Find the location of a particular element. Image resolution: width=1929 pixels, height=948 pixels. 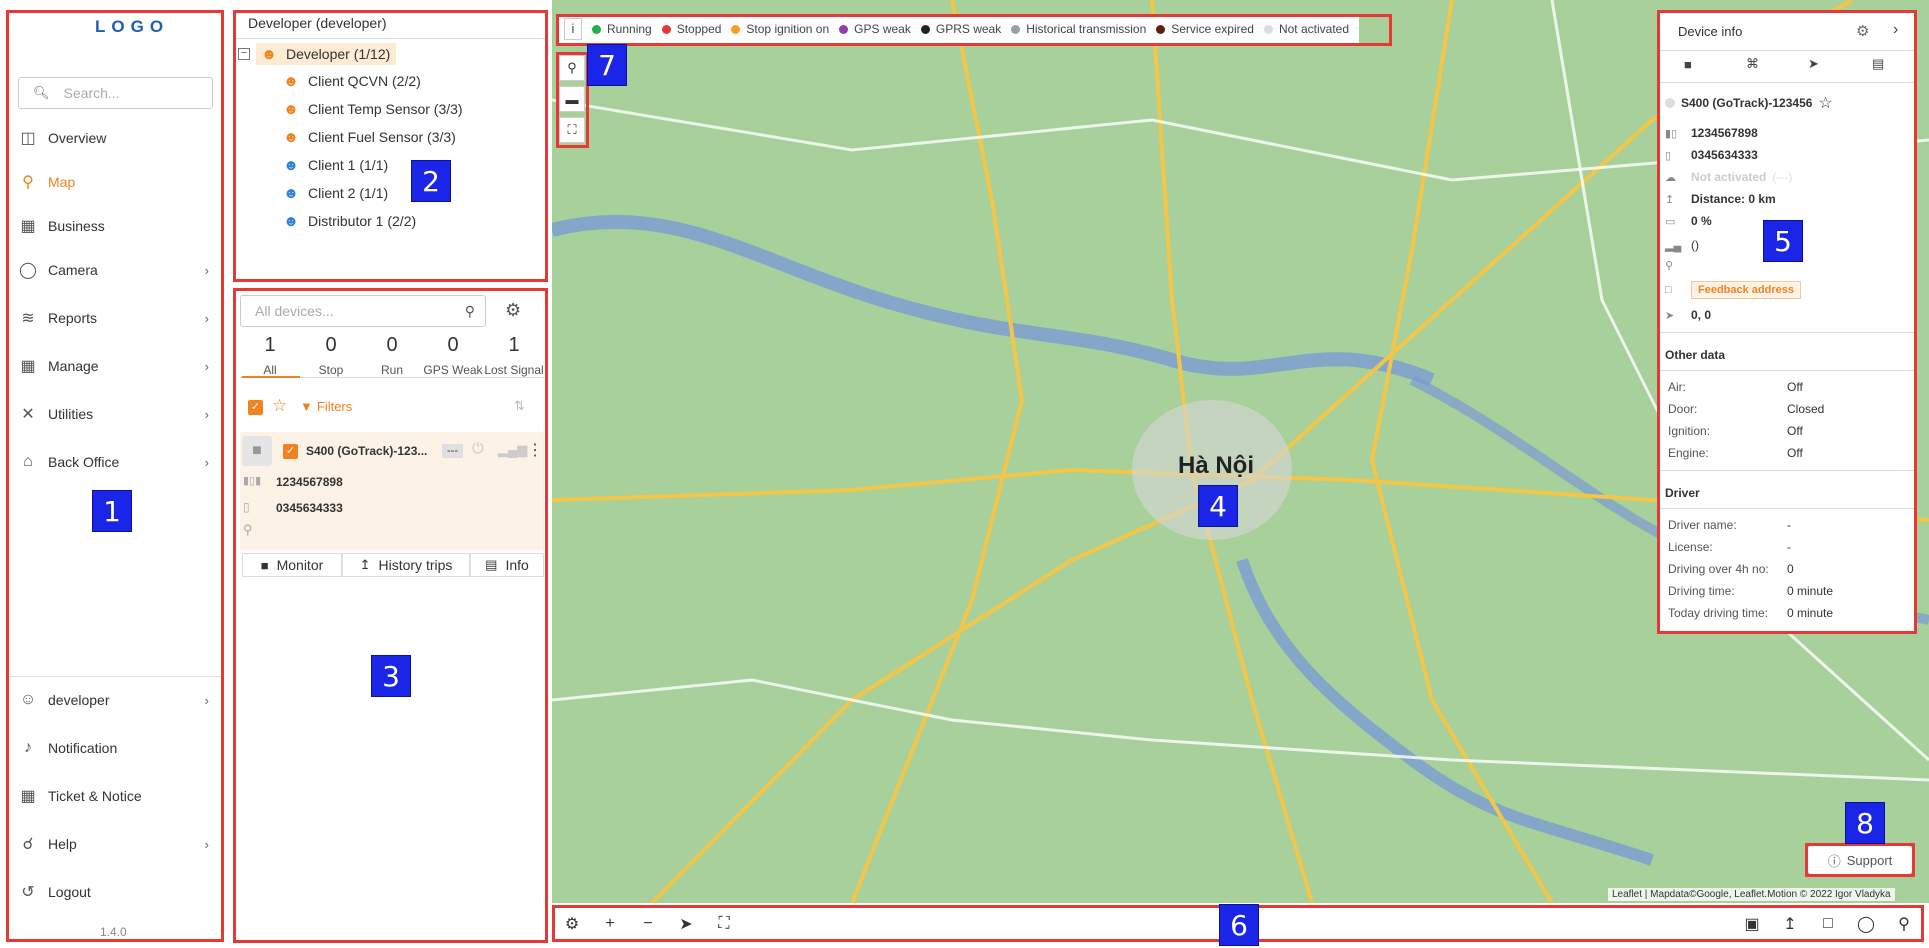

locate-icon: ➤ is located at coordinates (686, 924).